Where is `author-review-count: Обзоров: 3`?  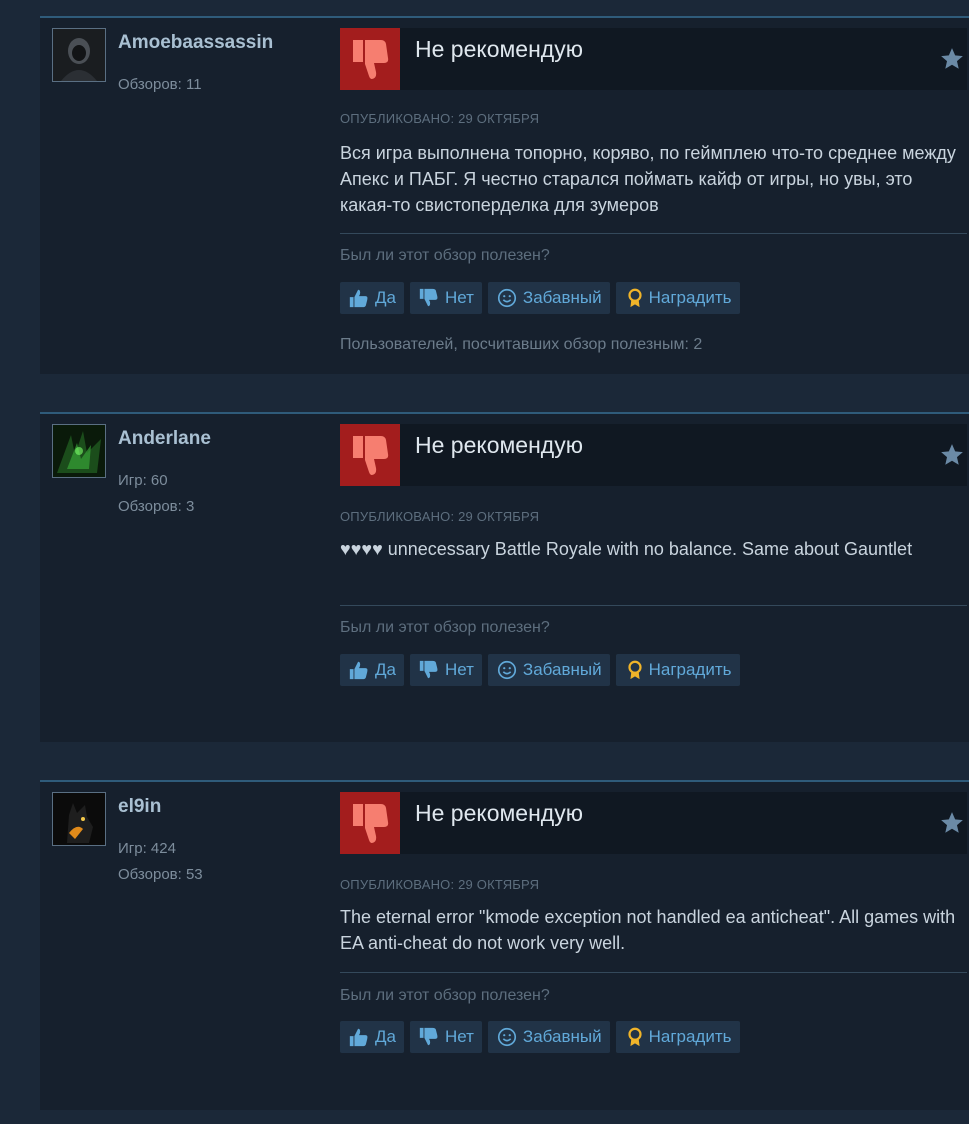 author-review-count: Обзоров: 3 is located at coordinates (156, 506).